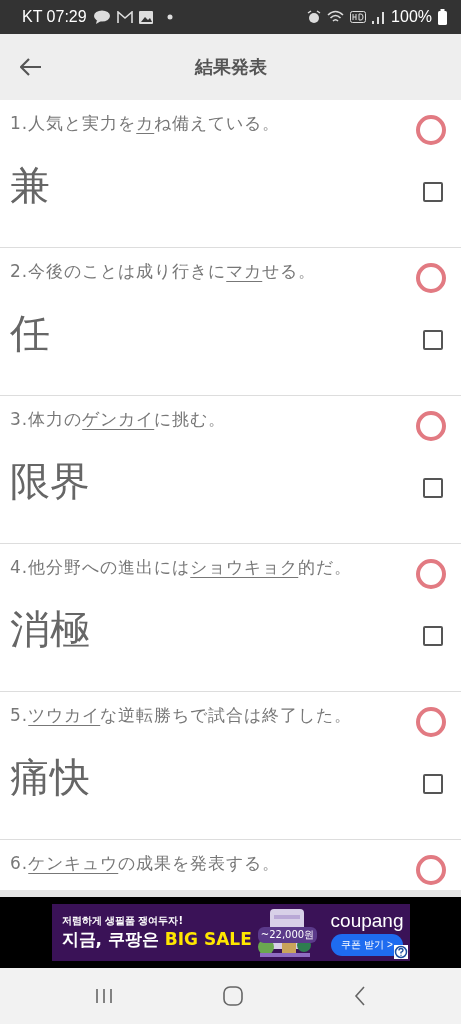 Image resolution: width=461 pixels, height=1024 pixels. Describe the element at coordinates (358, 17) in the screenshot. I see `hd-icon` at that location.